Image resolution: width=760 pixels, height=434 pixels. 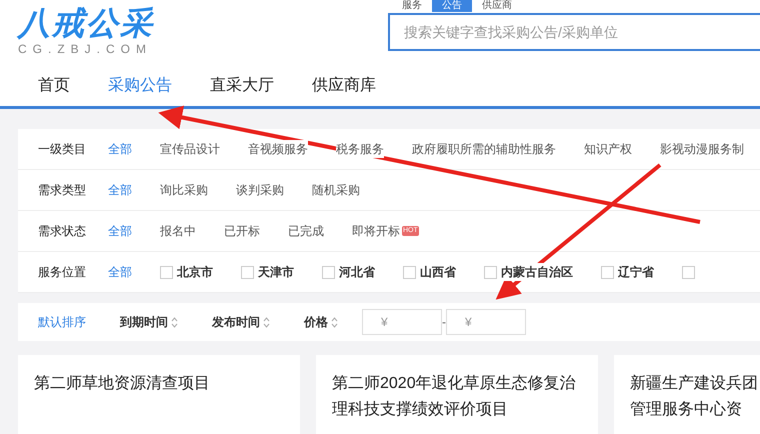 What do you see at coordinates (86, 23) in the screenshot?
I see `logo-text: 八戒公采` at bounding box center [86, 23].